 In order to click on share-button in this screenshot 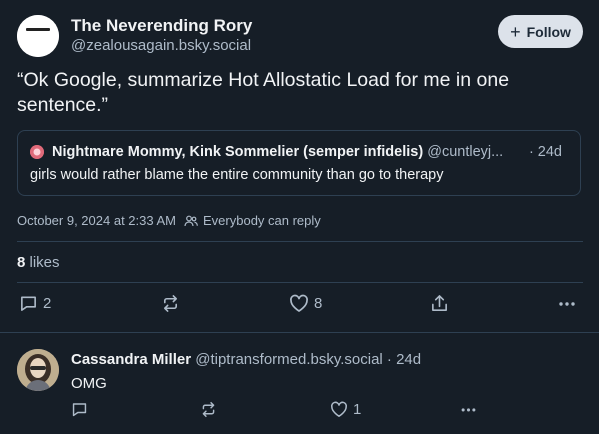, I will do `click(439, 303)`.